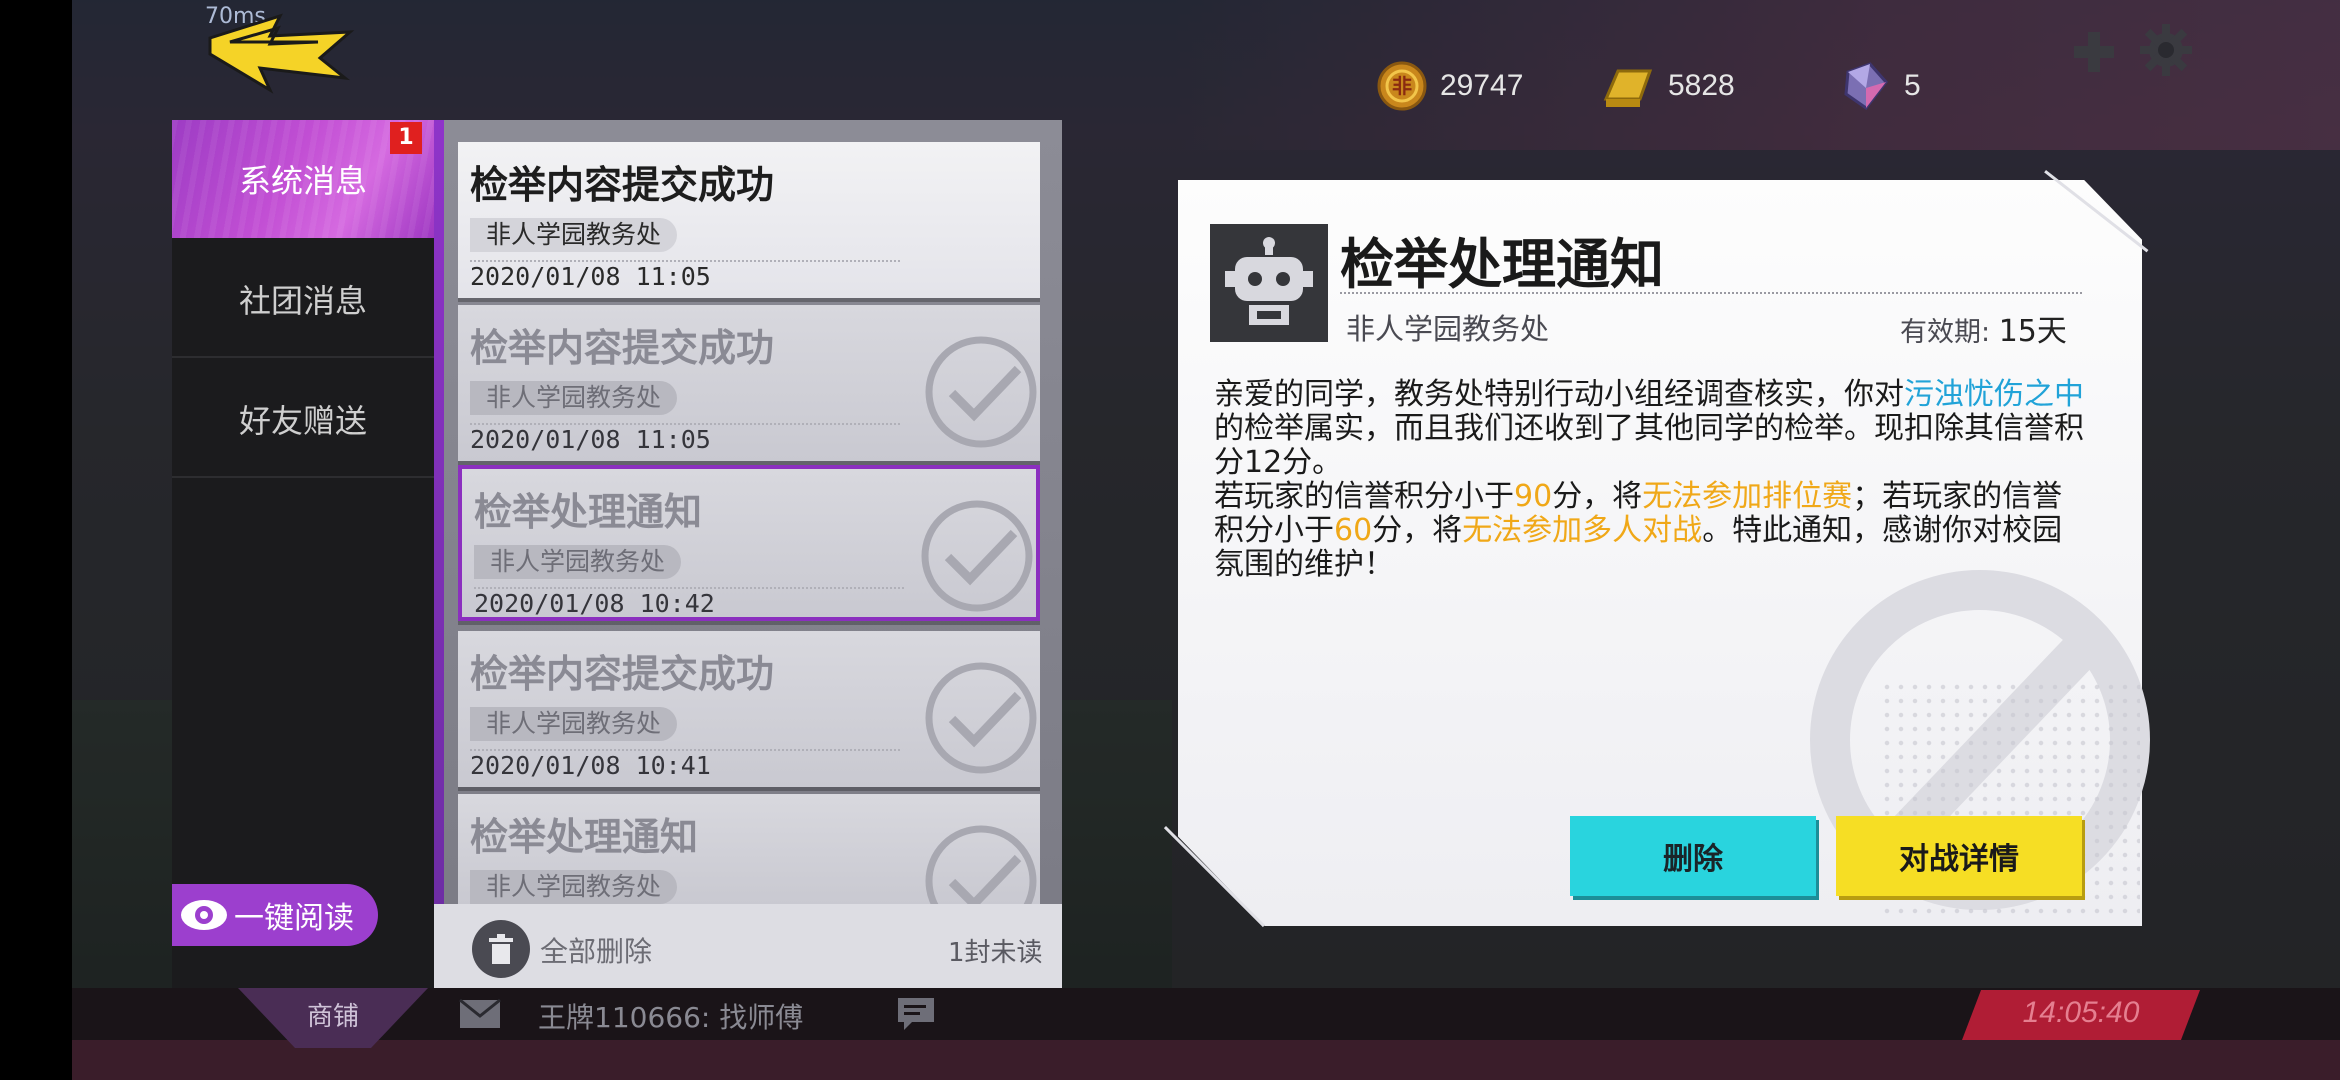 Image resolution: width=2340 pixels, height=1080 pixels. I want to click on validity-value: 15天, so click(2032, 331).